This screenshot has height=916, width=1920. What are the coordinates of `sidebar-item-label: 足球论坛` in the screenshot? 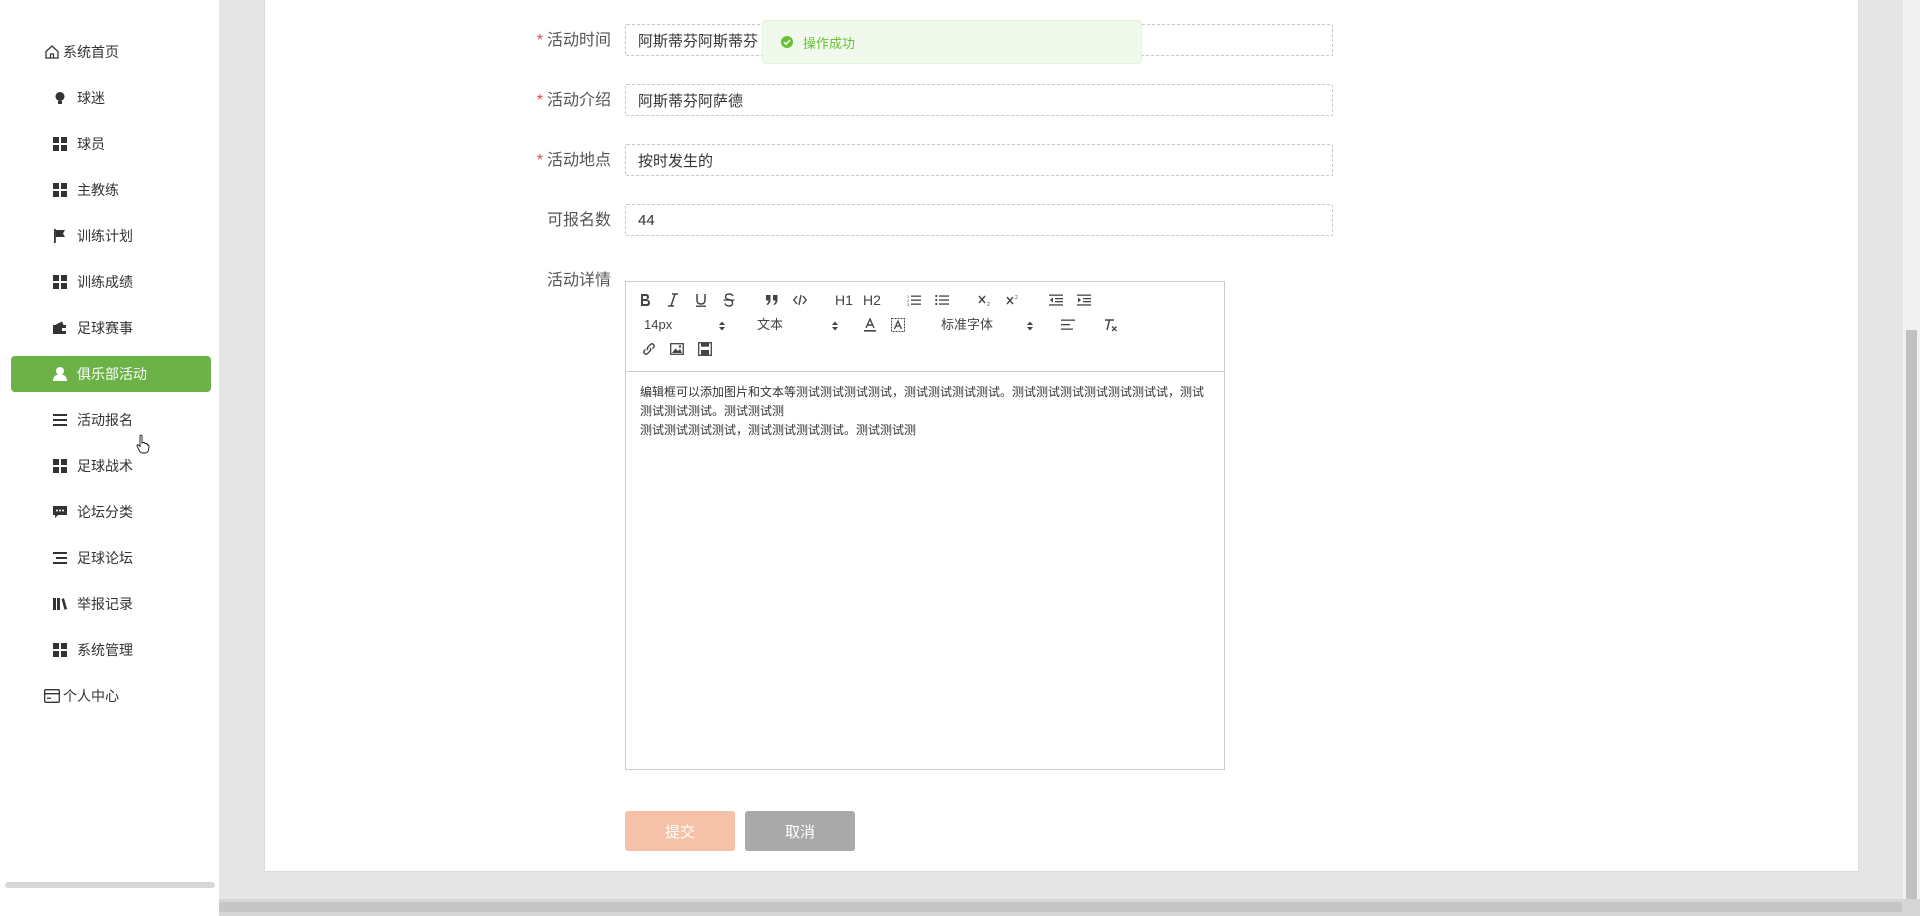 It's located at (105, 558).